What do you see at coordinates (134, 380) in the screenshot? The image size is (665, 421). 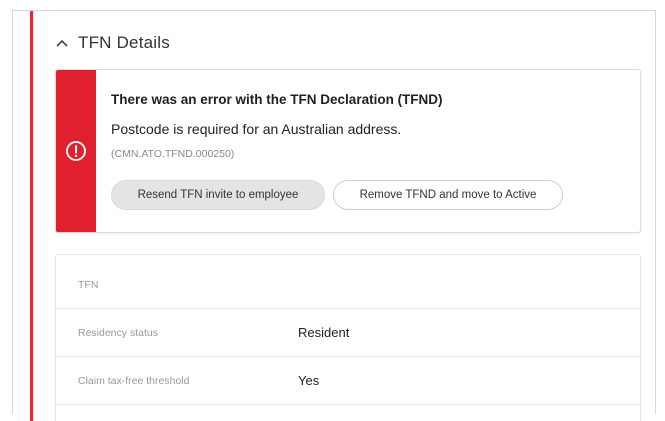 I see `detail-label: Claim tax-free threshold` at bounding box center [134, 380].